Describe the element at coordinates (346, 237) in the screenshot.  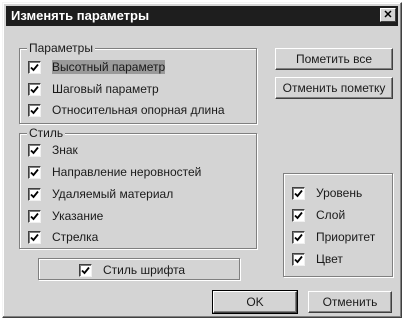
I see `checkbox-label: Приоритет` at that location.